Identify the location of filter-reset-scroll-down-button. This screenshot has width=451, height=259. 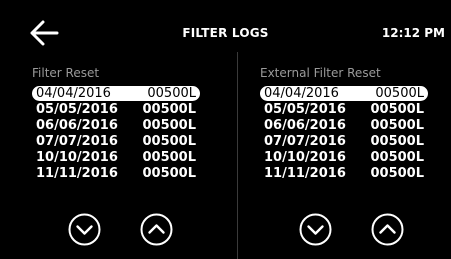
(84, 229).